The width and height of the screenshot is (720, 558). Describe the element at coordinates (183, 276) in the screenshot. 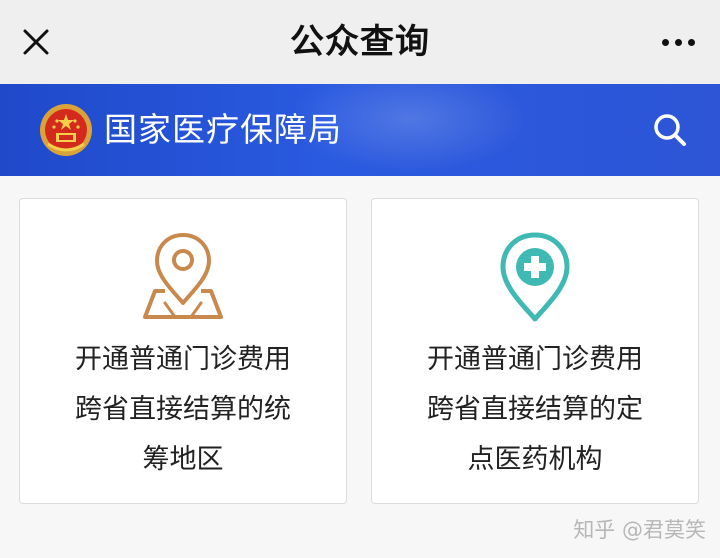

I see `map-pin-icon` at that location.